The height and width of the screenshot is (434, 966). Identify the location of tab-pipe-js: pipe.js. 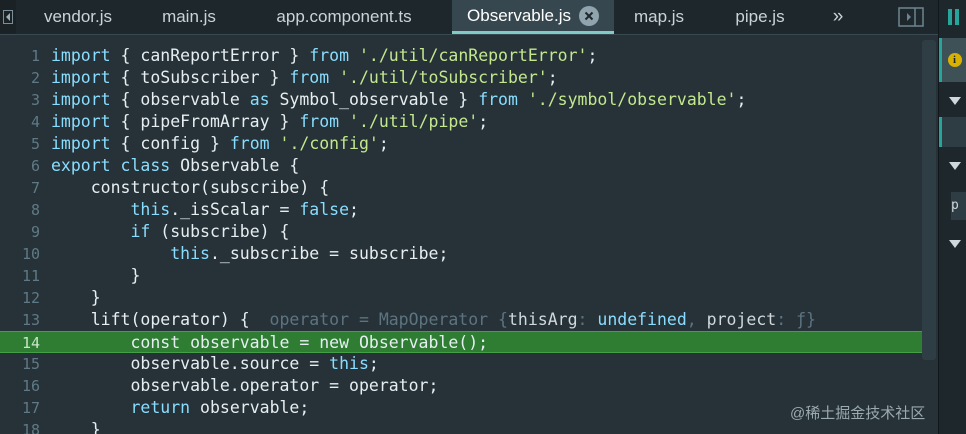
(760, 17).